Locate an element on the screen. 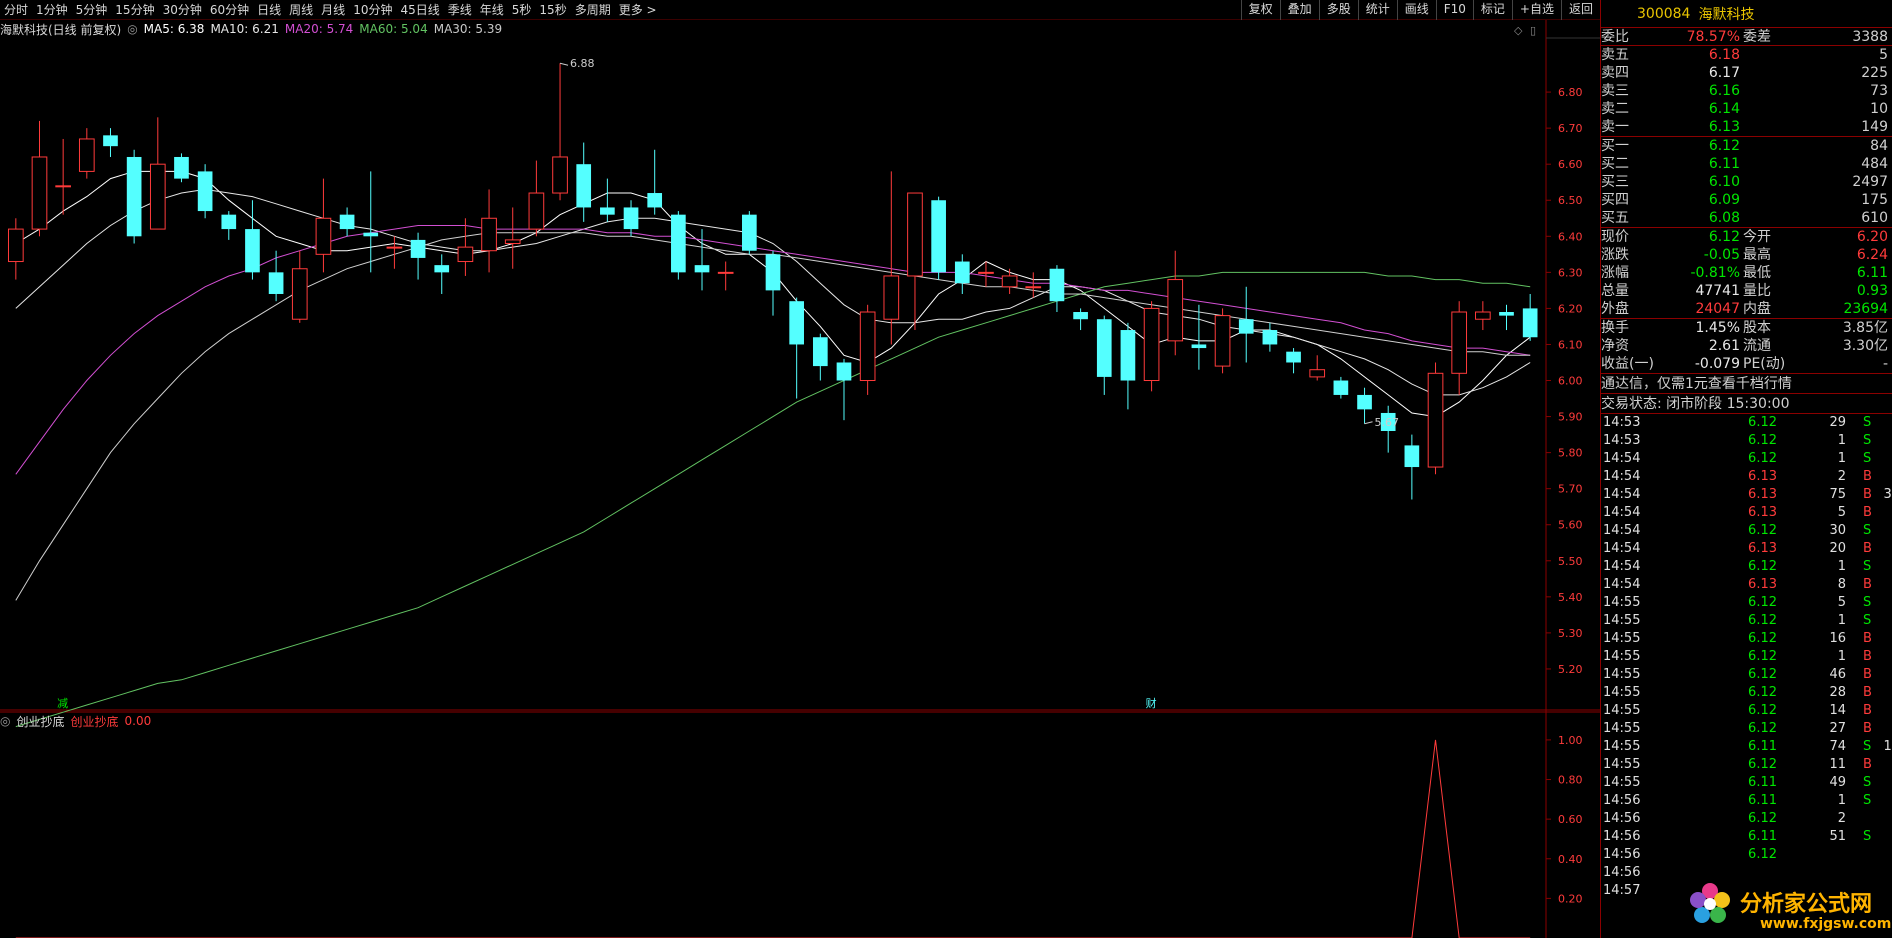 The height and width of the screenshot is (938, 1892). tick-s: S is located at coordinates (1867, 458).